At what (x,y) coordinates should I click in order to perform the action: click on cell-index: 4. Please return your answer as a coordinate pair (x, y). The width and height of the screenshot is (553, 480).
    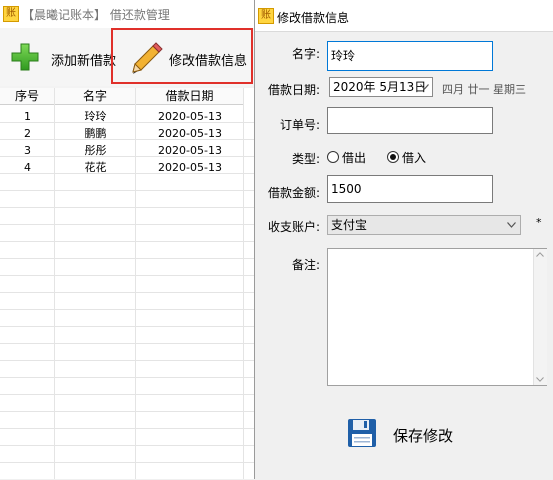
    Looking at the image, I should click on (27, 167).